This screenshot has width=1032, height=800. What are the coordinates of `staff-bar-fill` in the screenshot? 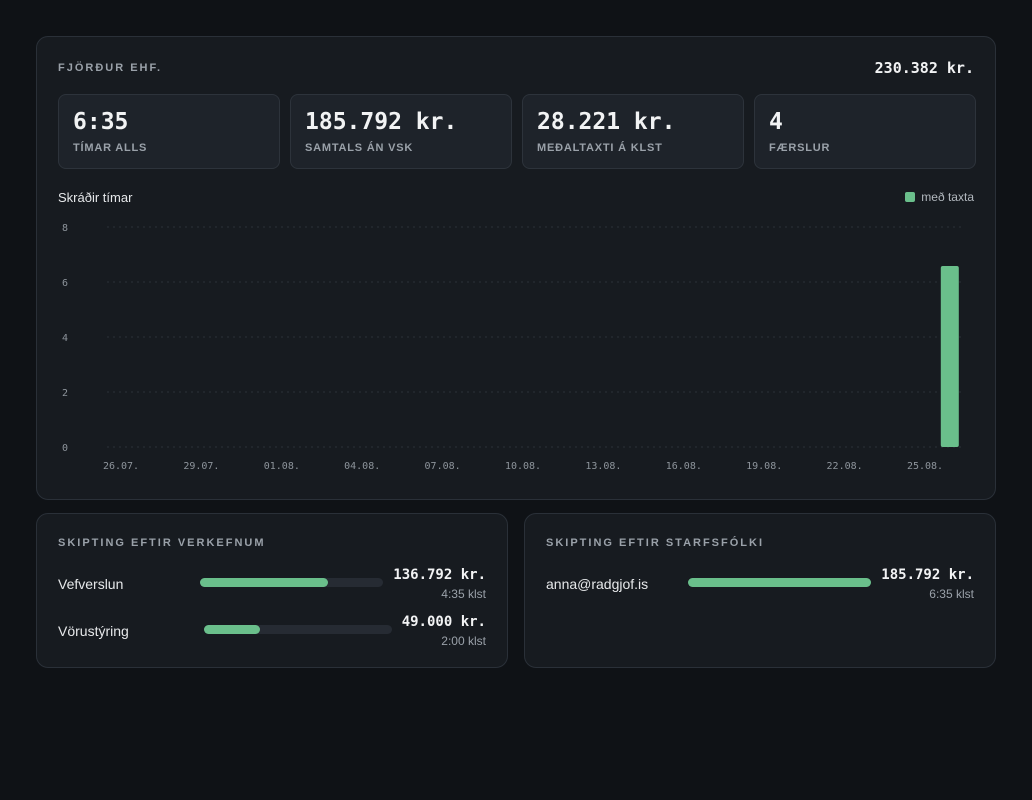 It's located at (779, 582).